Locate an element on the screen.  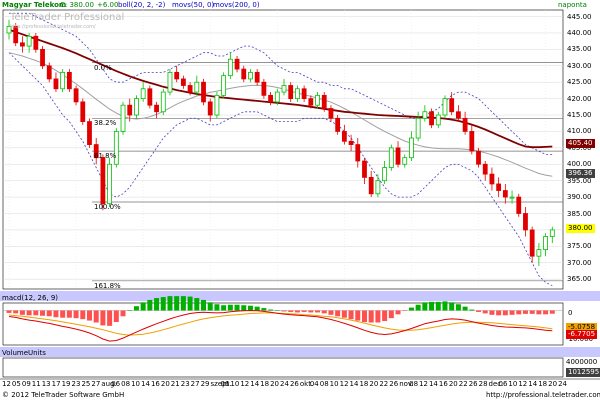
period-selector: naponta is located at coordinates (572, 5).